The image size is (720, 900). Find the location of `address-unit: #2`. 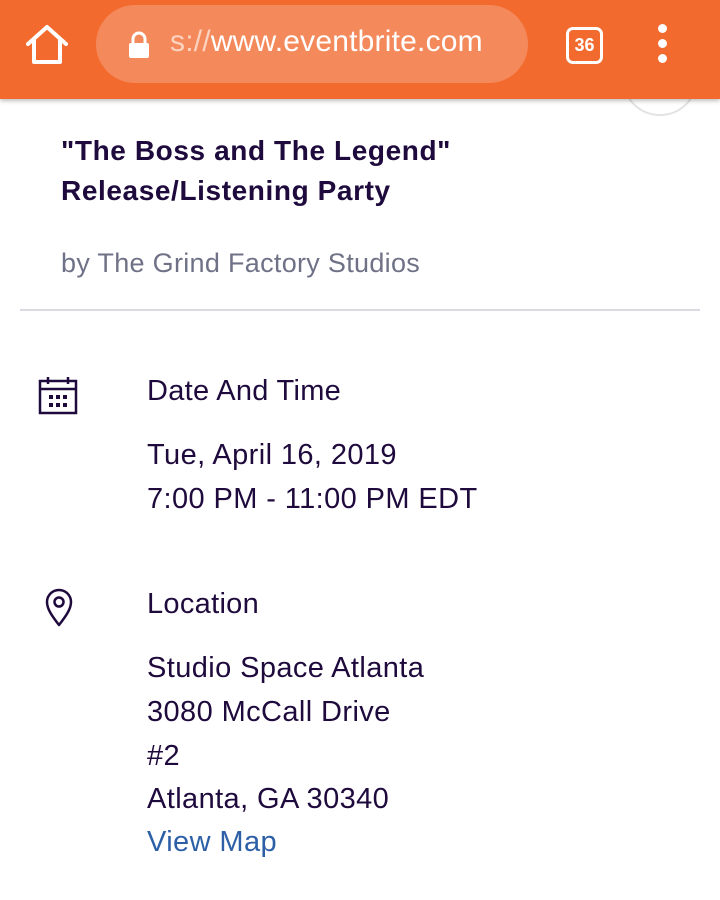

address-unit: #2 is located at coordinates (164, 756).